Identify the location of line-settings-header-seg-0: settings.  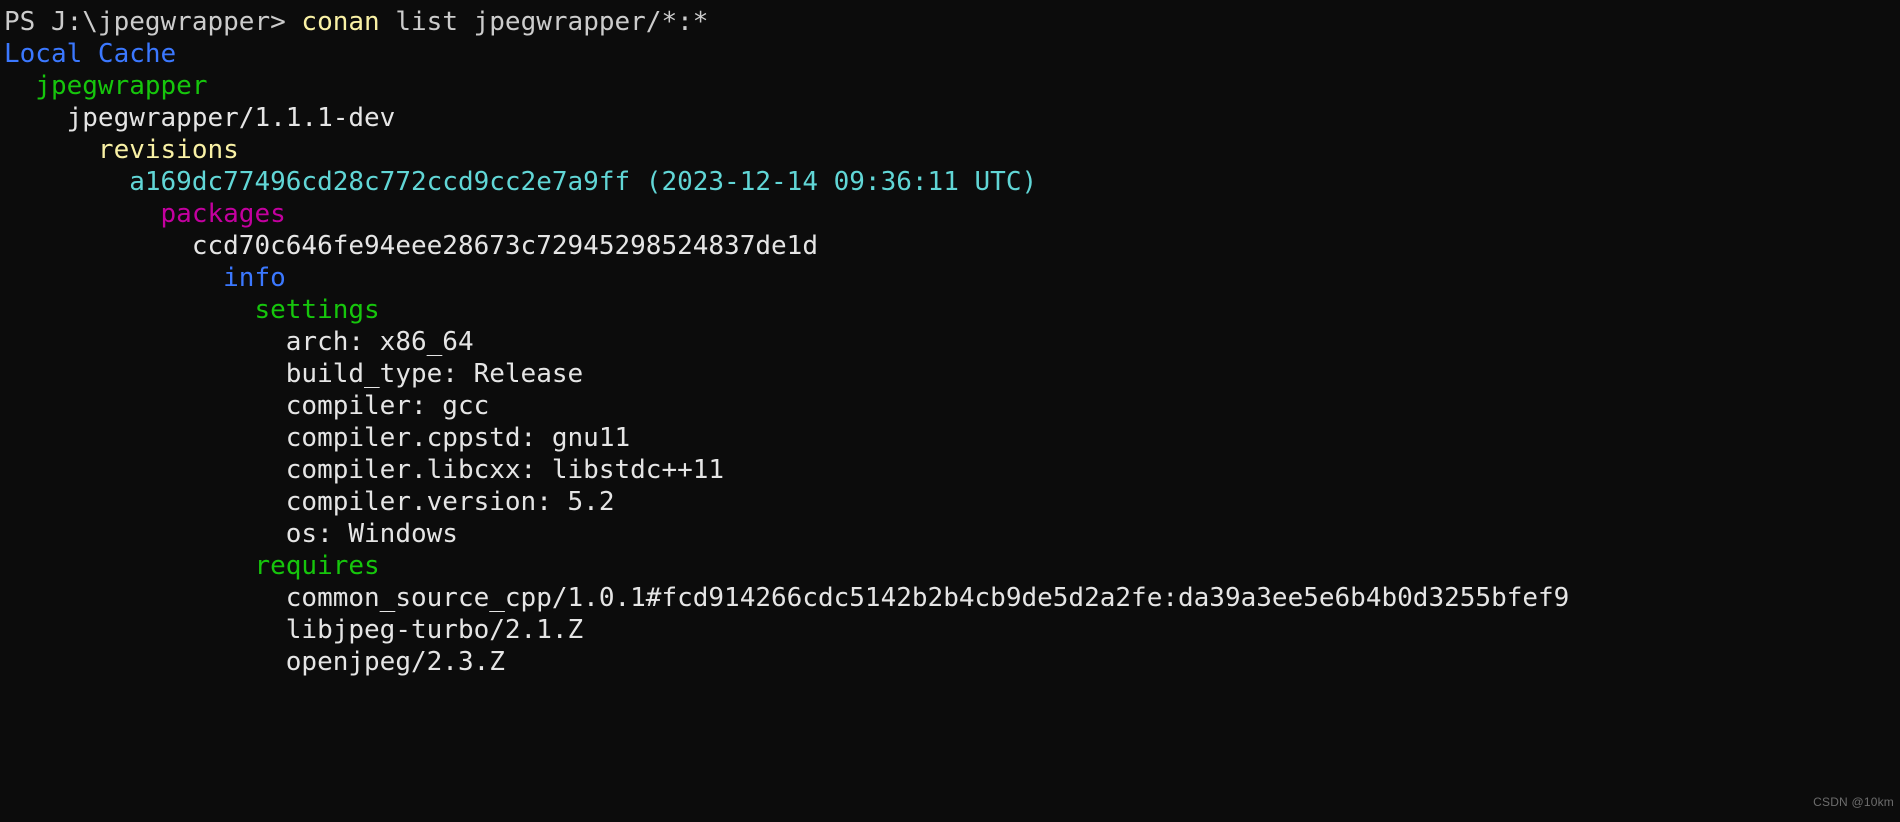
(192, 310).